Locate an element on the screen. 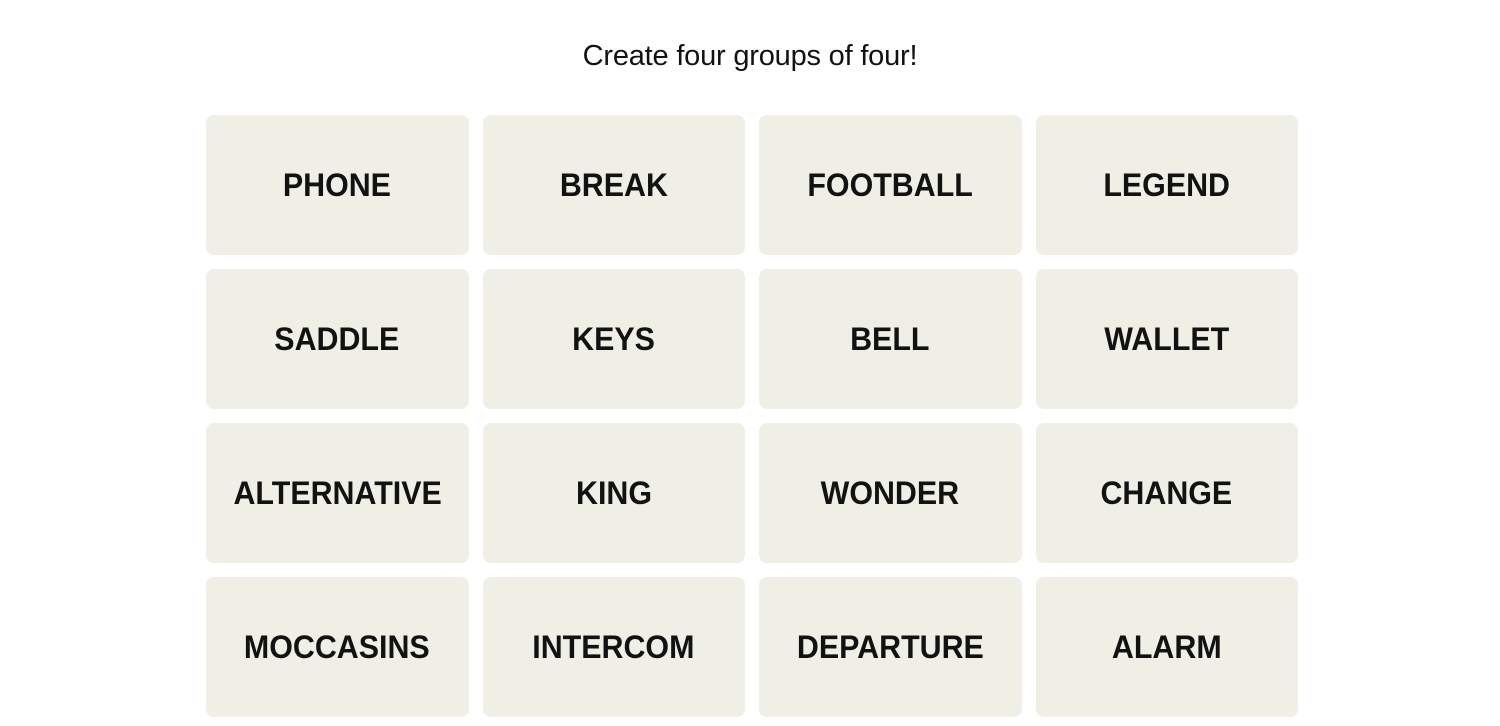 The width and height of the screenshot is (1500, 726). word-tile: ALTERNATIVE is located at coordinates (337, 493).